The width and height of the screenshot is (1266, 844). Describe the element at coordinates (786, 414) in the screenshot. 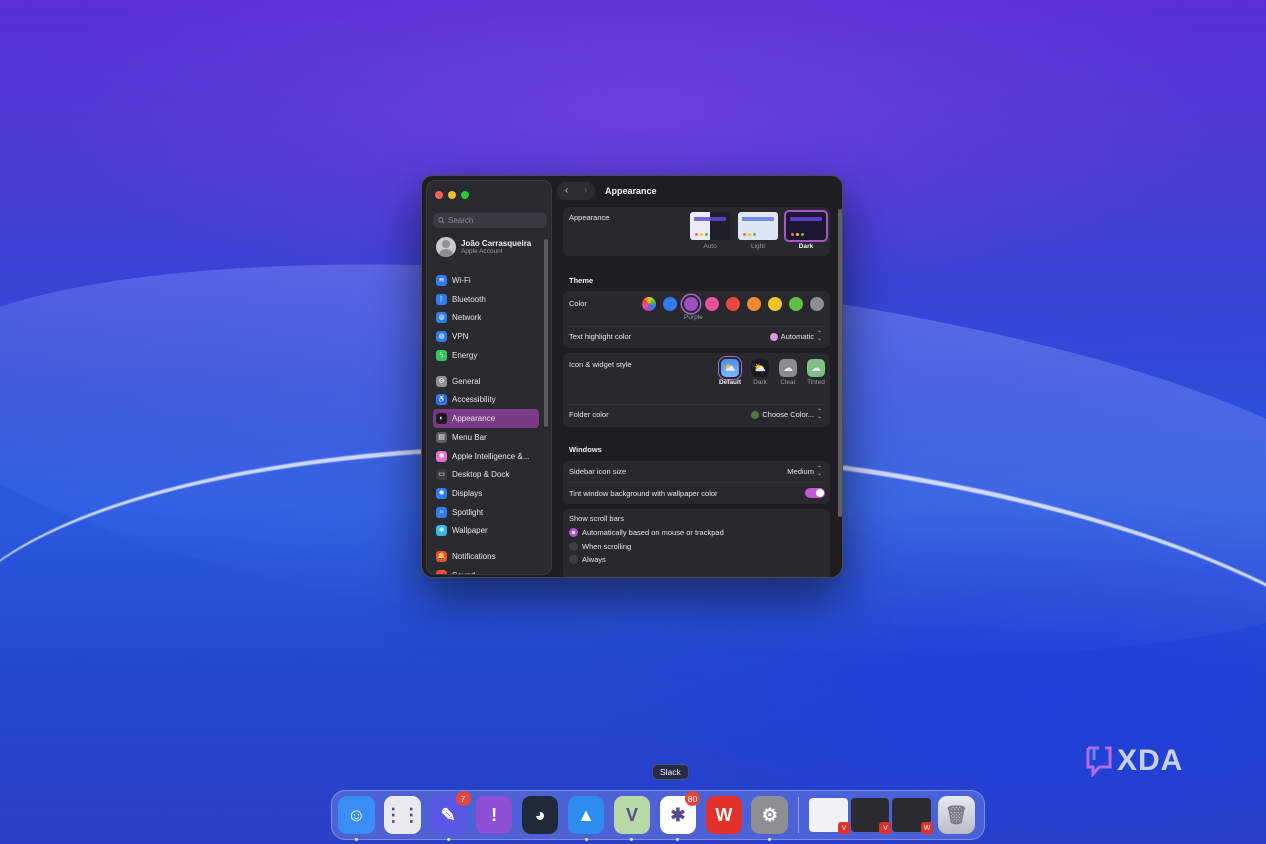

I see `folder-color-popup: Choose Color... ⌃ ⌄` at that location.